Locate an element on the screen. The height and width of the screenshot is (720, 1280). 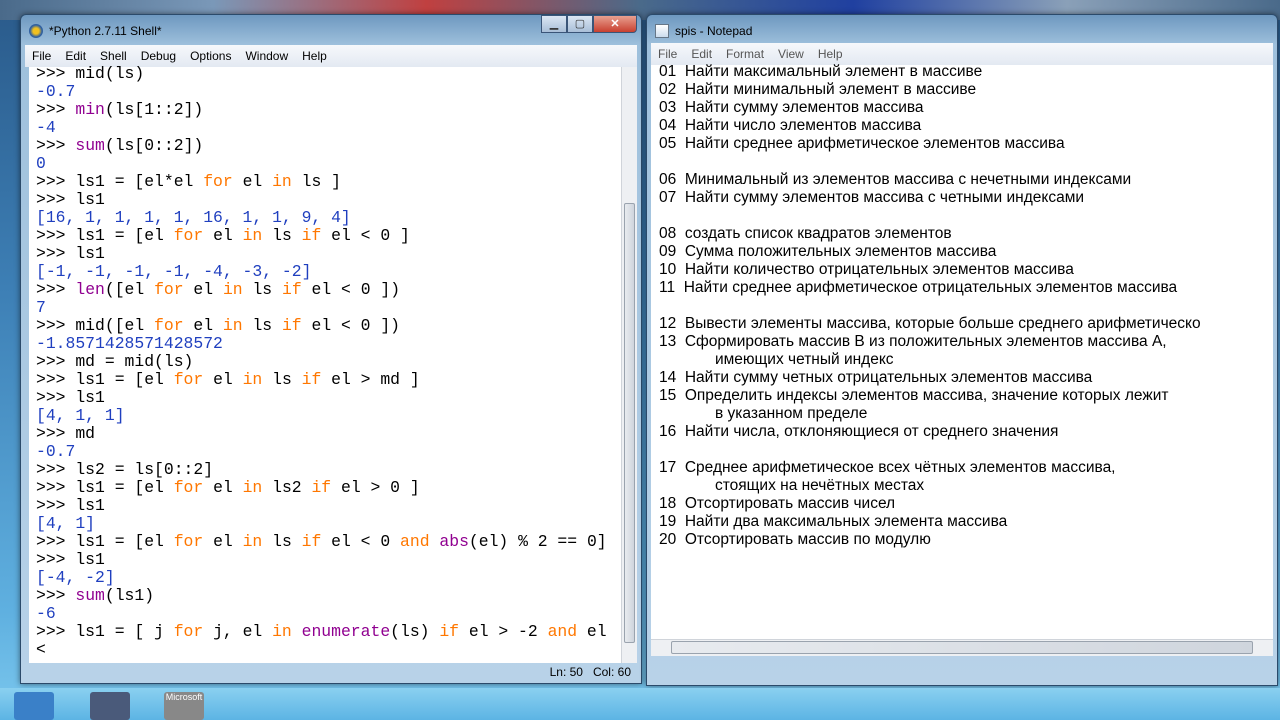
column-number: Col: 60 is located at coordinates (611, 672).